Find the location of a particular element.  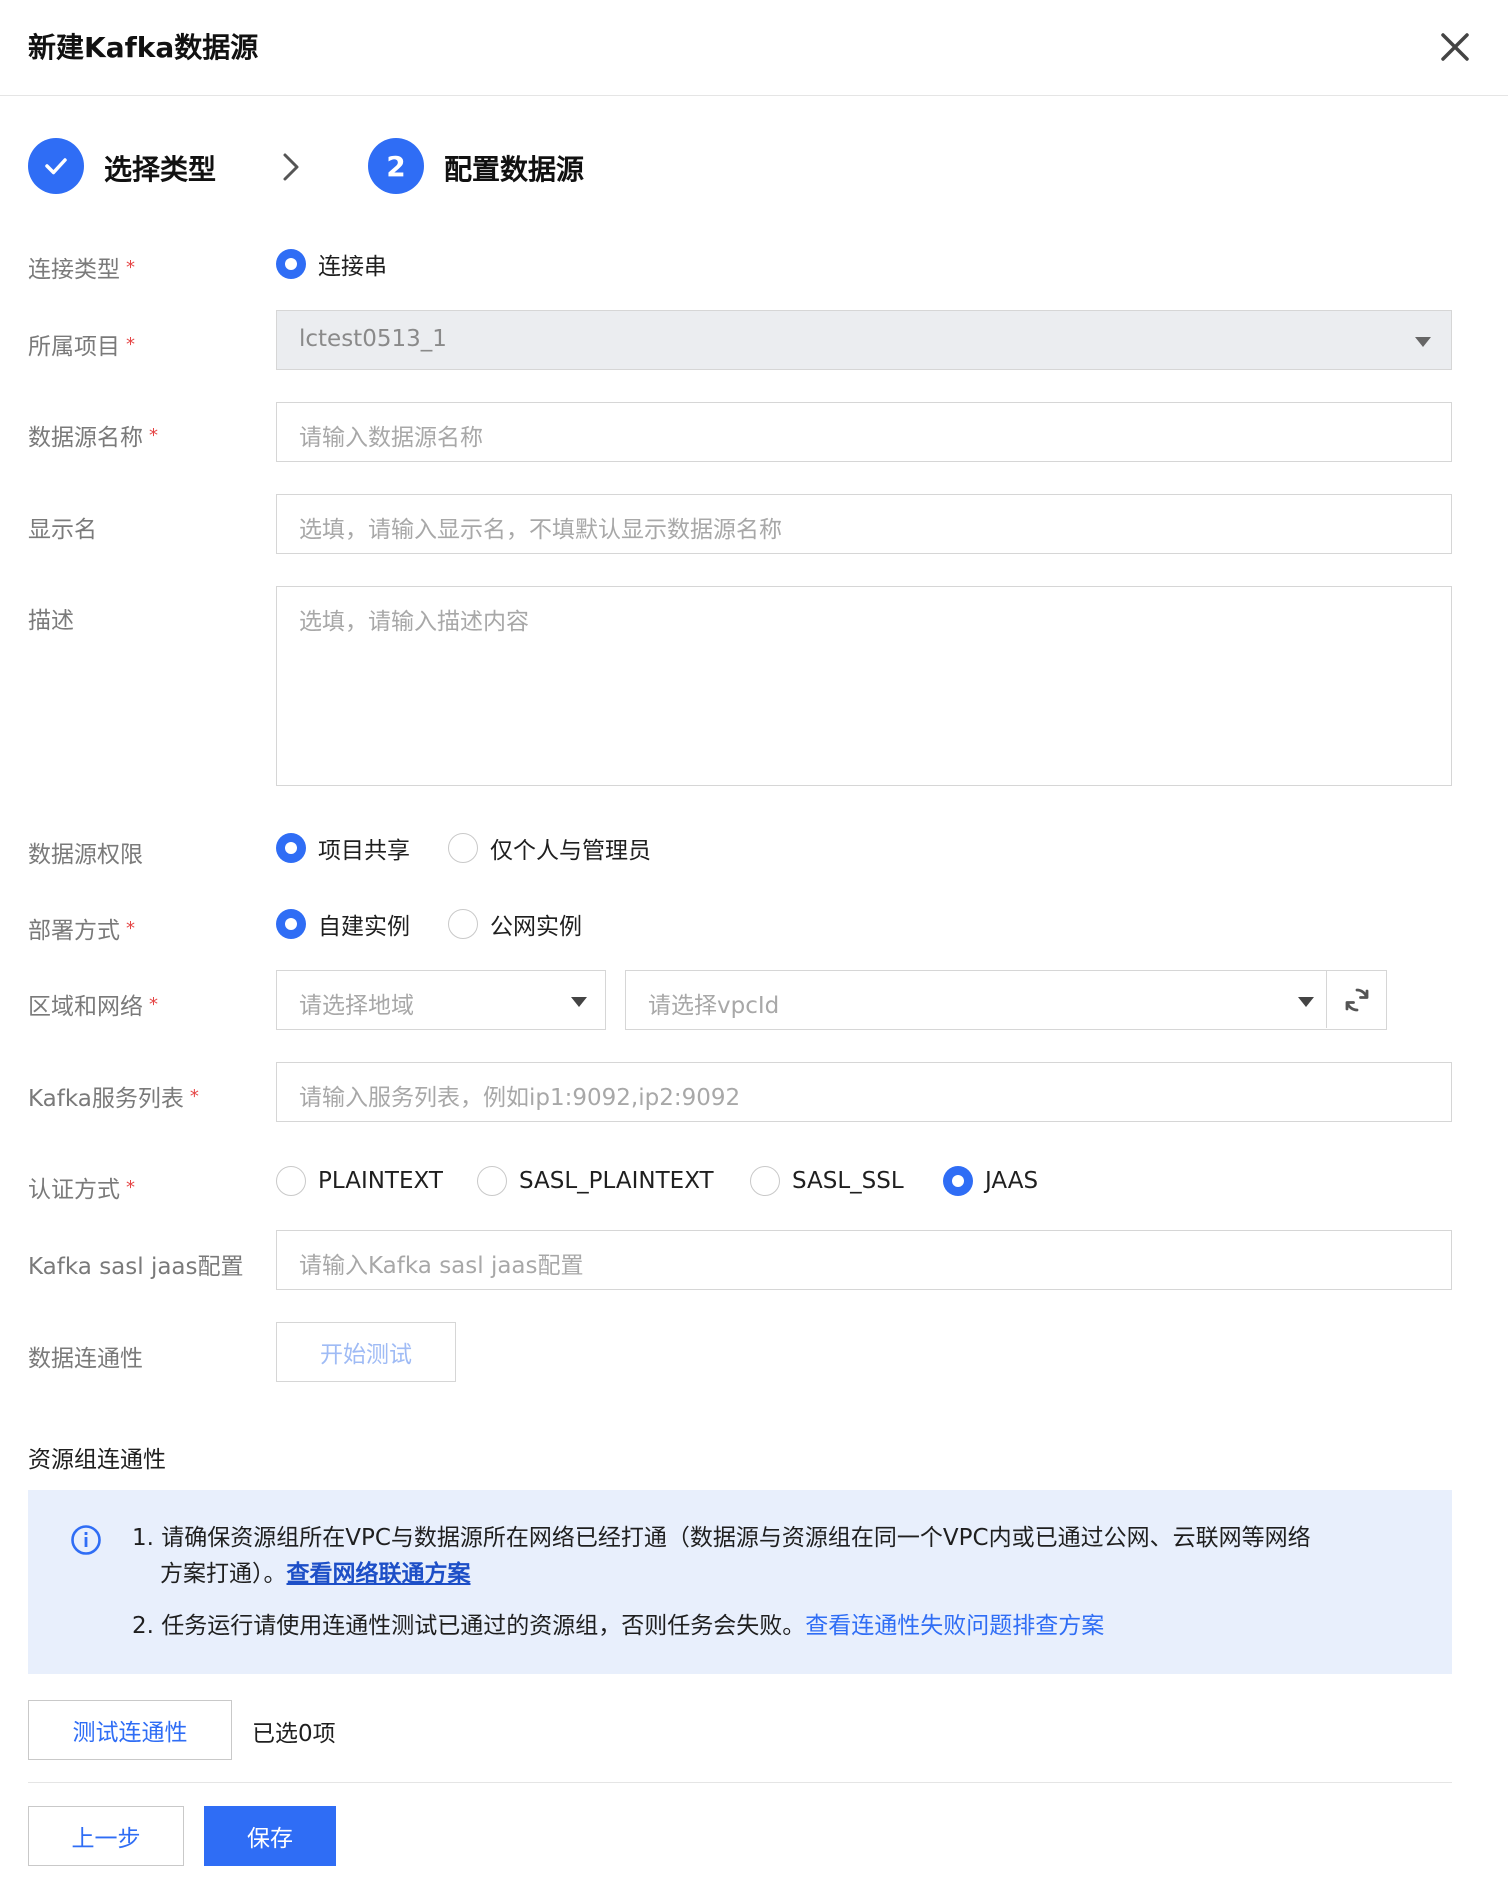

radio-public-instance: 公网实例 is located at coordinates (515, 924).